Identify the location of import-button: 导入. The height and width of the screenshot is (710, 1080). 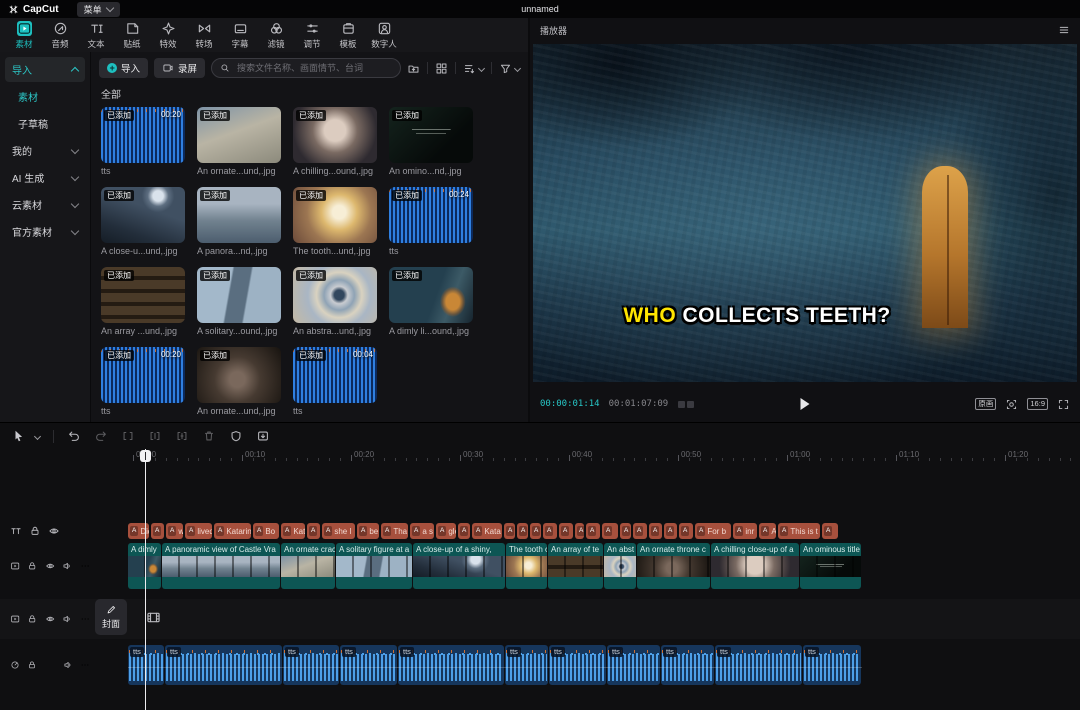
(124, 68).